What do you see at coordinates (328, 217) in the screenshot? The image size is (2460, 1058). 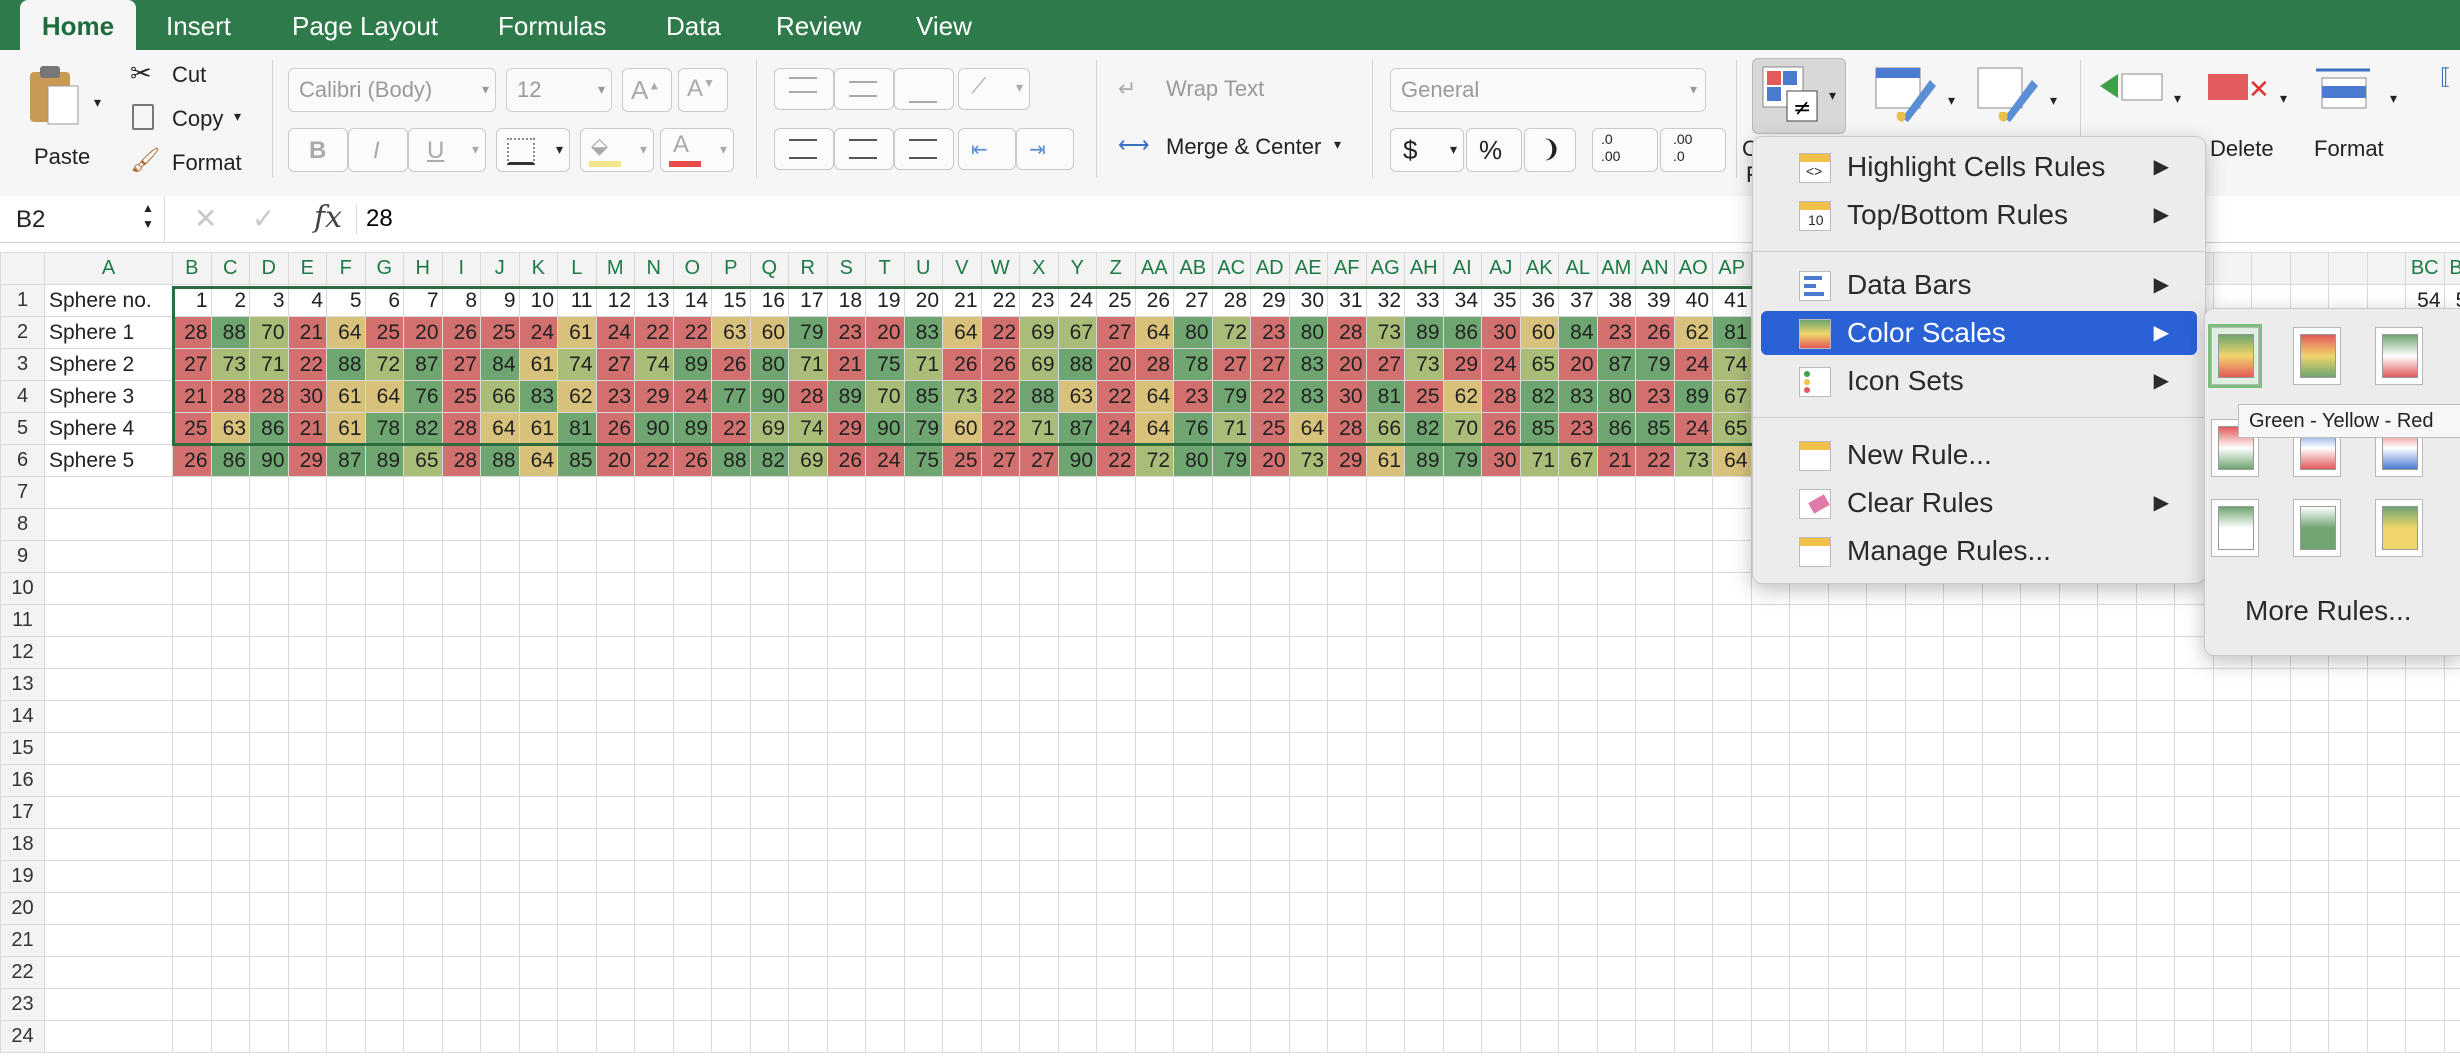 I see `function-icon: fx` at bounding box center [328, 217].